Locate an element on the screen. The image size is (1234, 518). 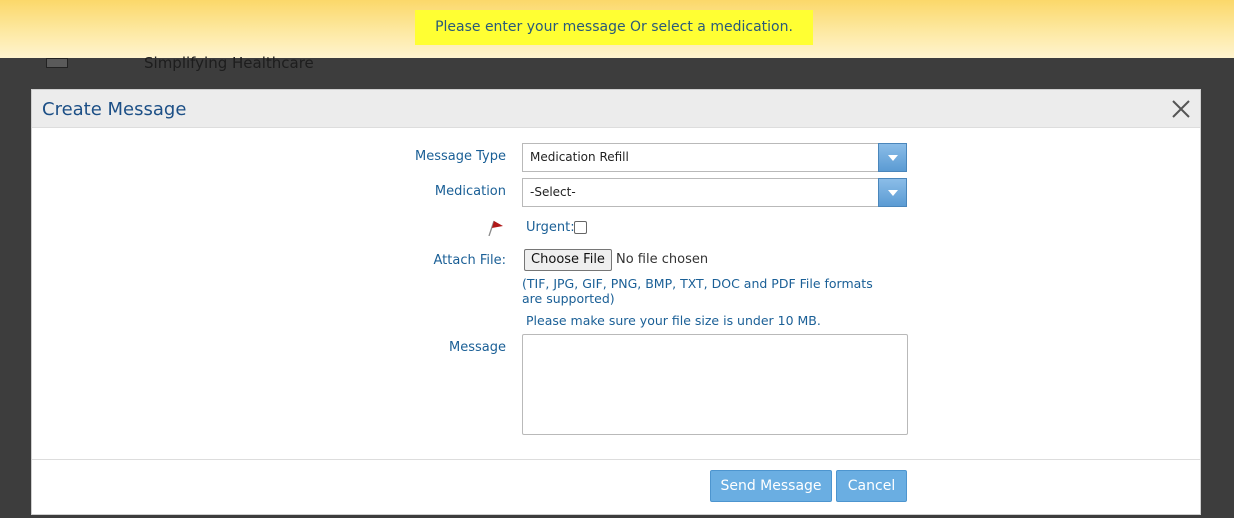
send-message-button: Send Message is located at coordinates (771, 486).